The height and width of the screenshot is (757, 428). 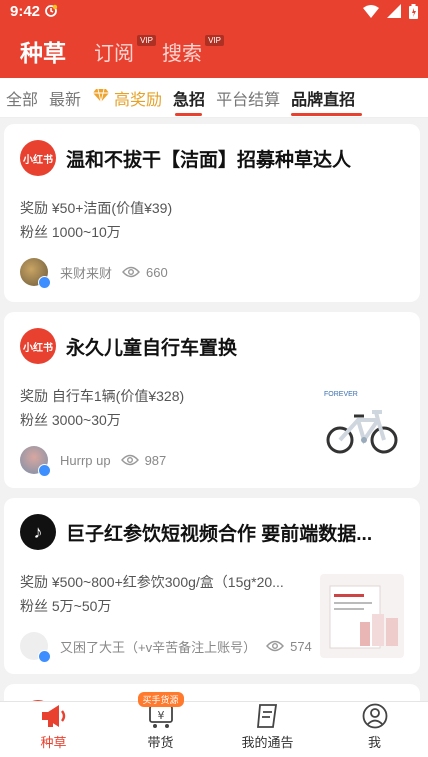 I want to click on job-title: 永久儿童自行车置换, so click(x=152, y=348).